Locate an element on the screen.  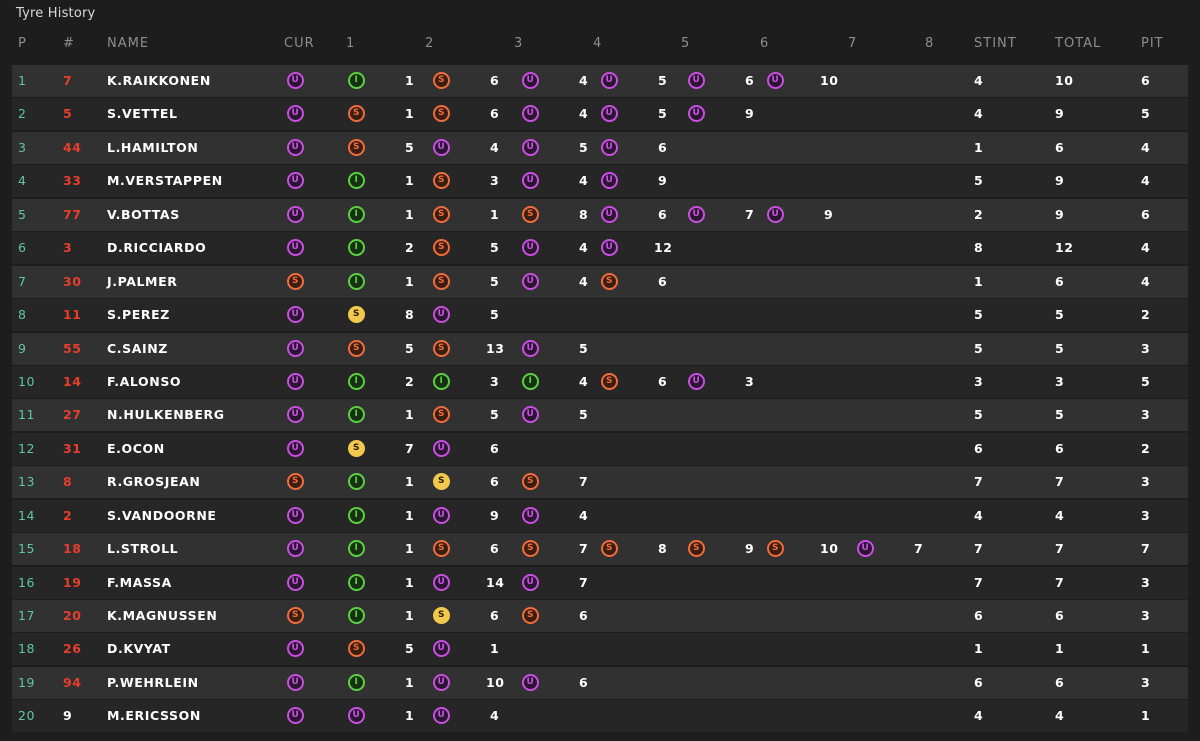
car-number-cell: 27 is located at coordinates (72, 415).